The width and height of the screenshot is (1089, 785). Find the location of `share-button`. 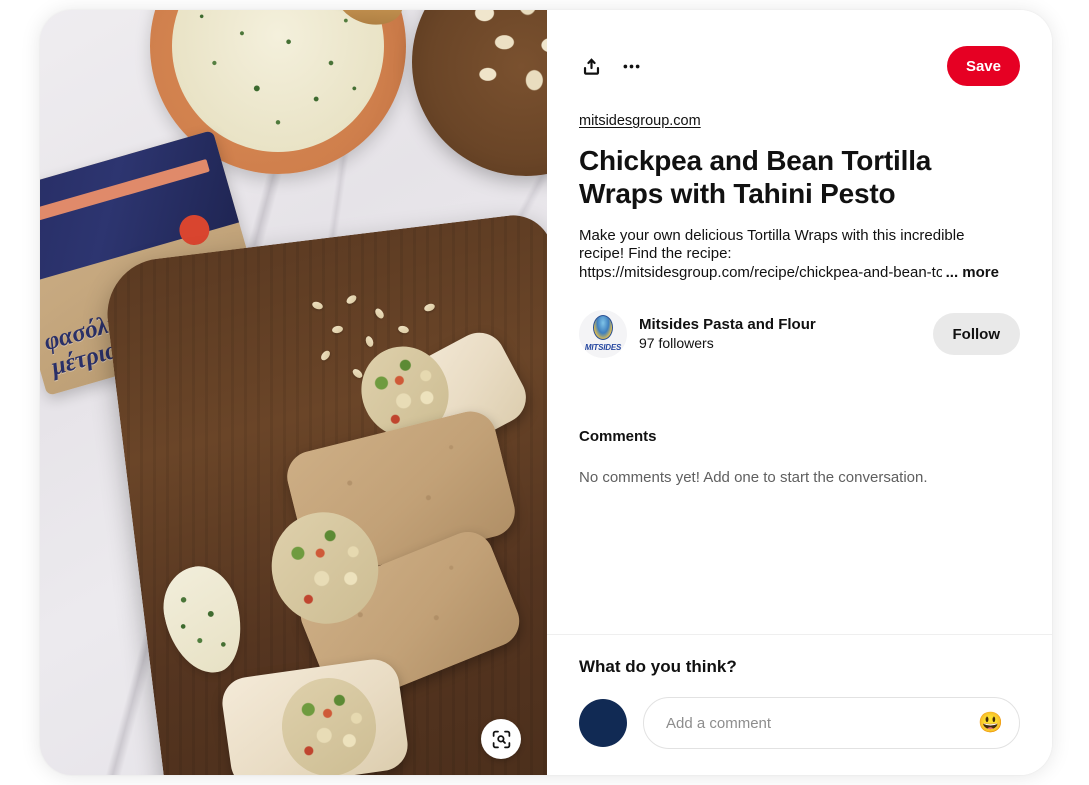

share-button is located at coordinates (591, 66).